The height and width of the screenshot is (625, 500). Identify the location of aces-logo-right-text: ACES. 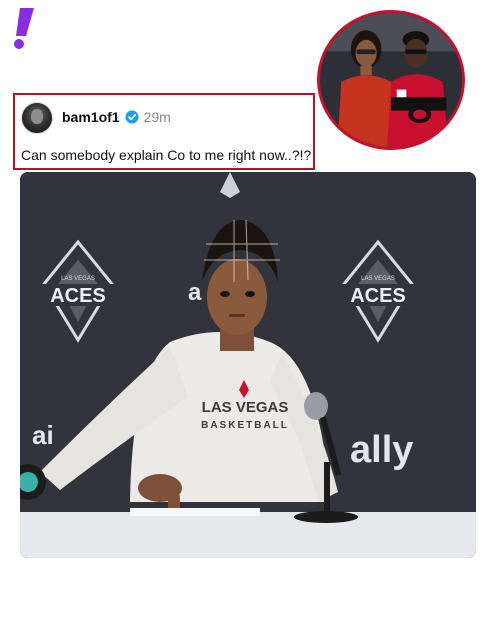
(378, 296).